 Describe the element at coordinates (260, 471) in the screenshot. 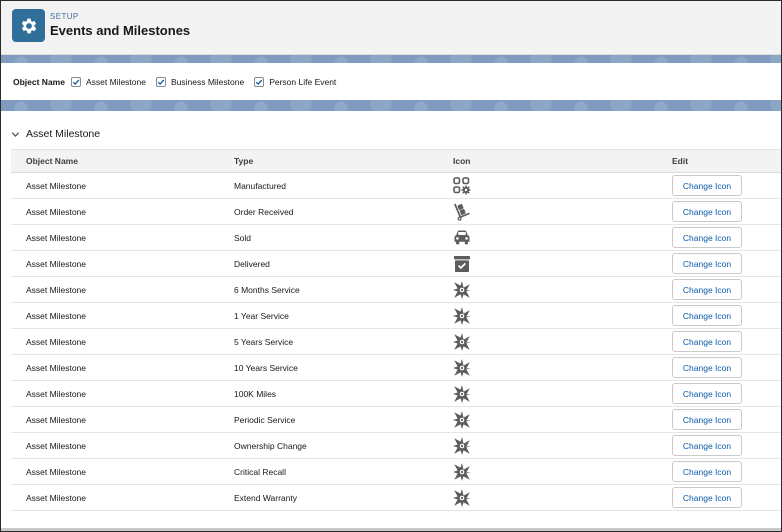

I see `cell-type: Critical Recall` at that location.